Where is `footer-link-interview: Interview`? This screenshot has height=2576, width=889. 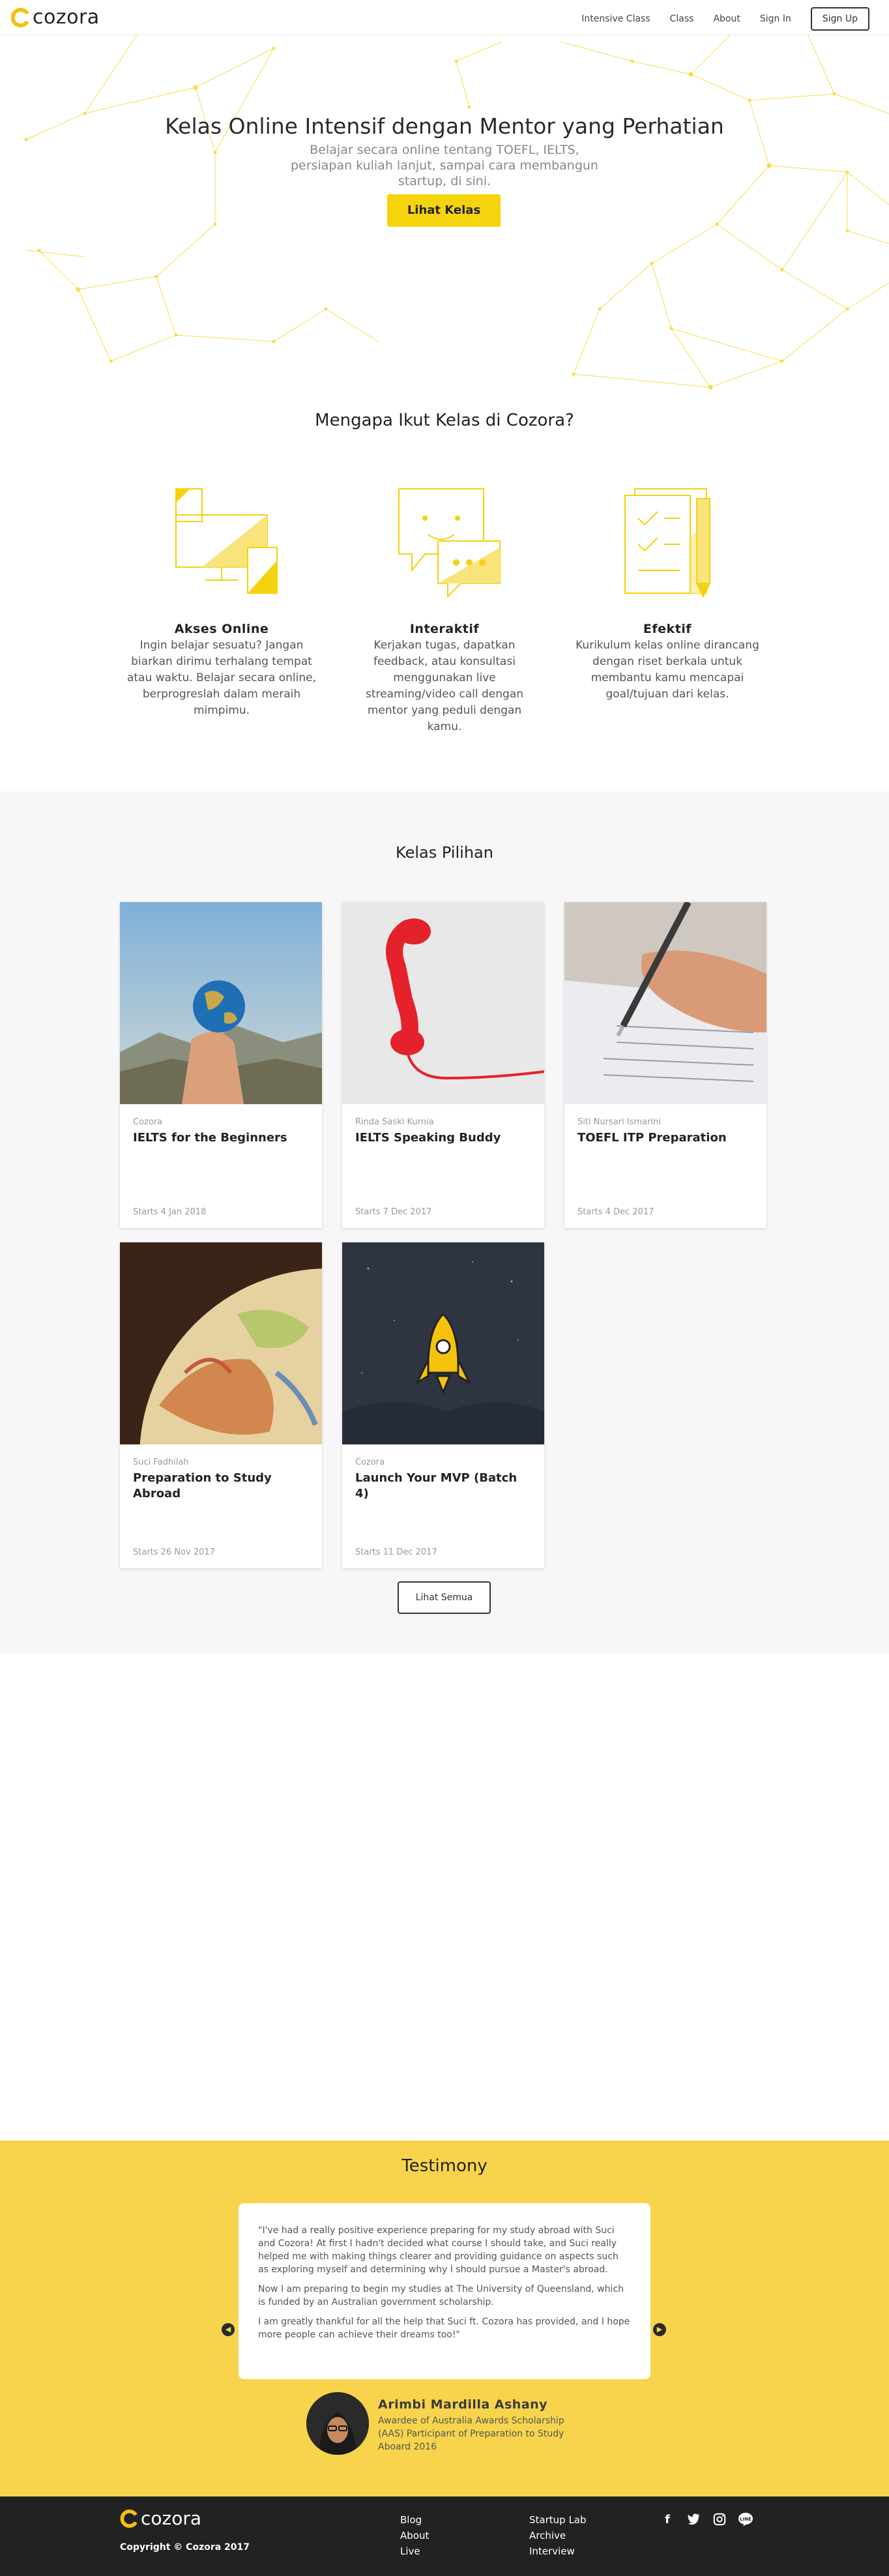 footer-link-interview: Interview is located at coordinates (558, 2551).